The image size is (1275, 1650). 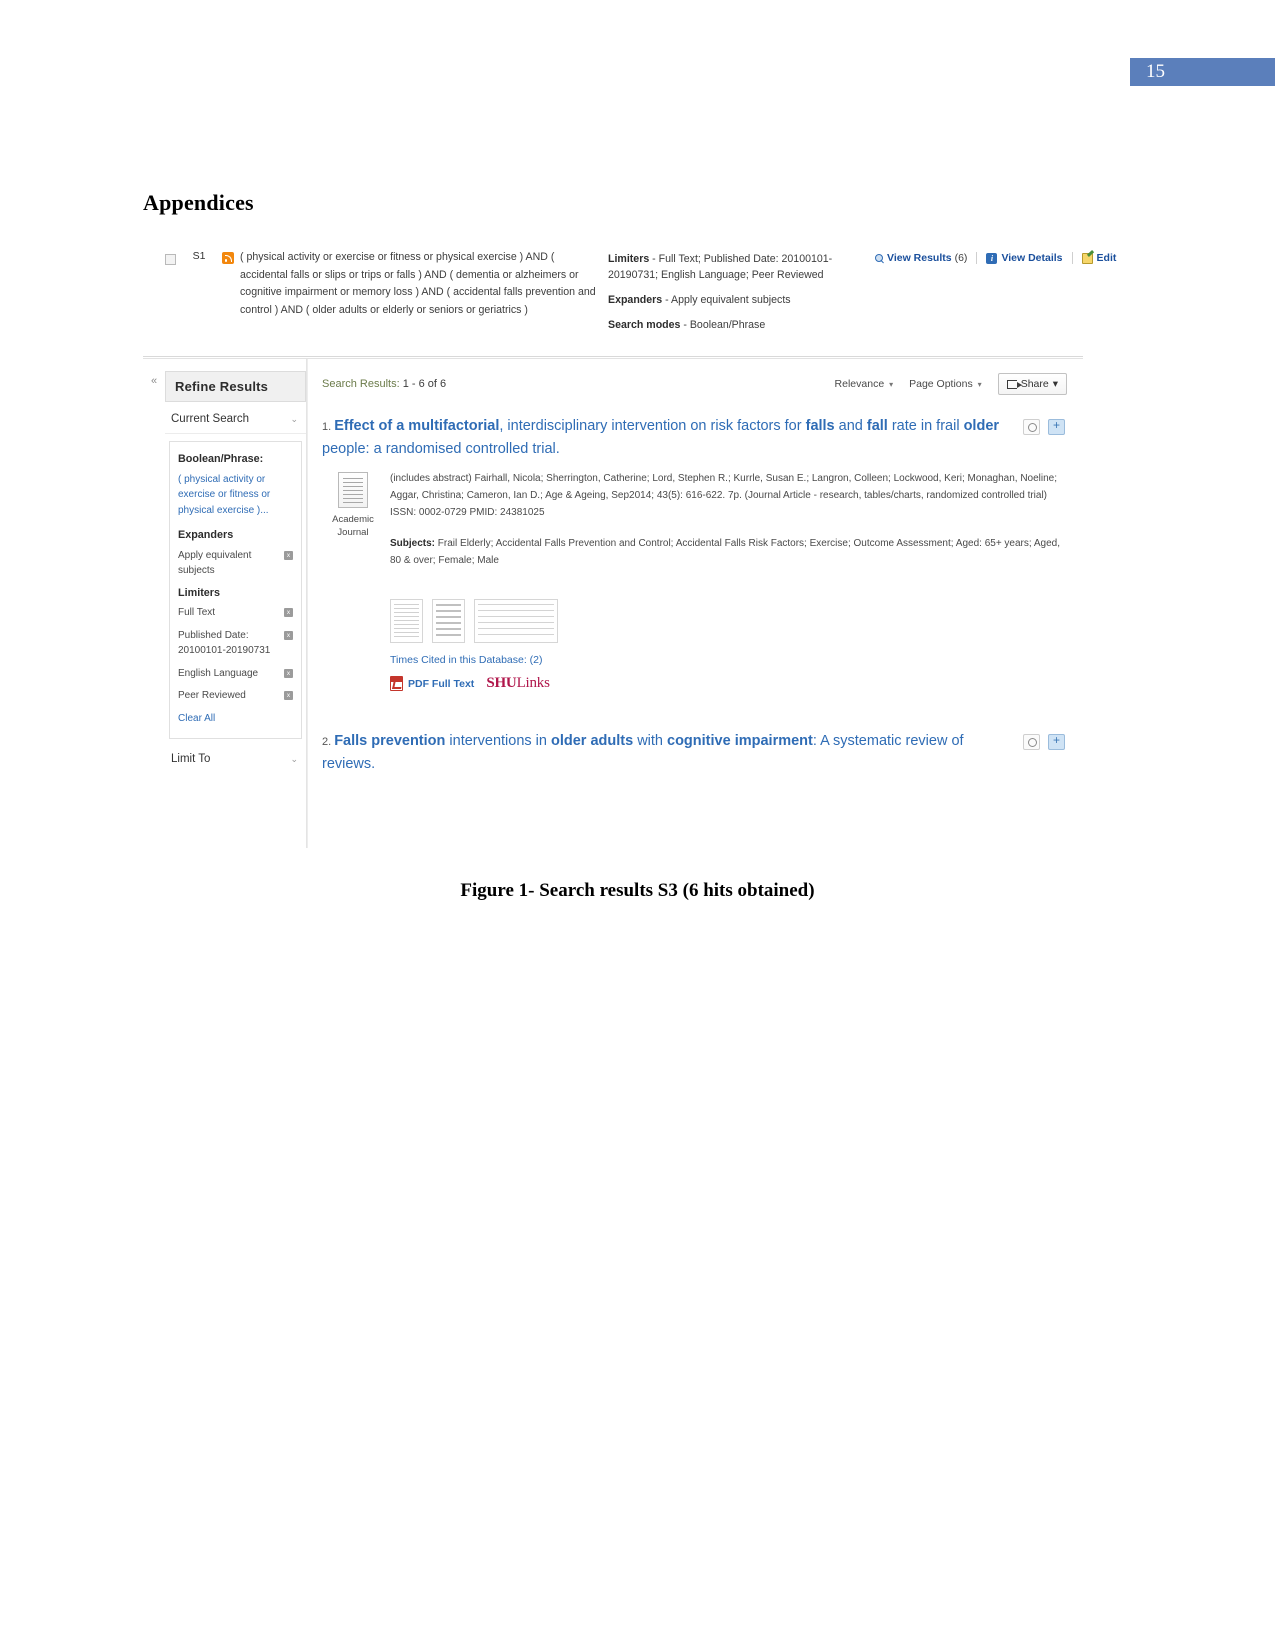 I want to click on edit-label: Edit, so click(x=1106, y=258).